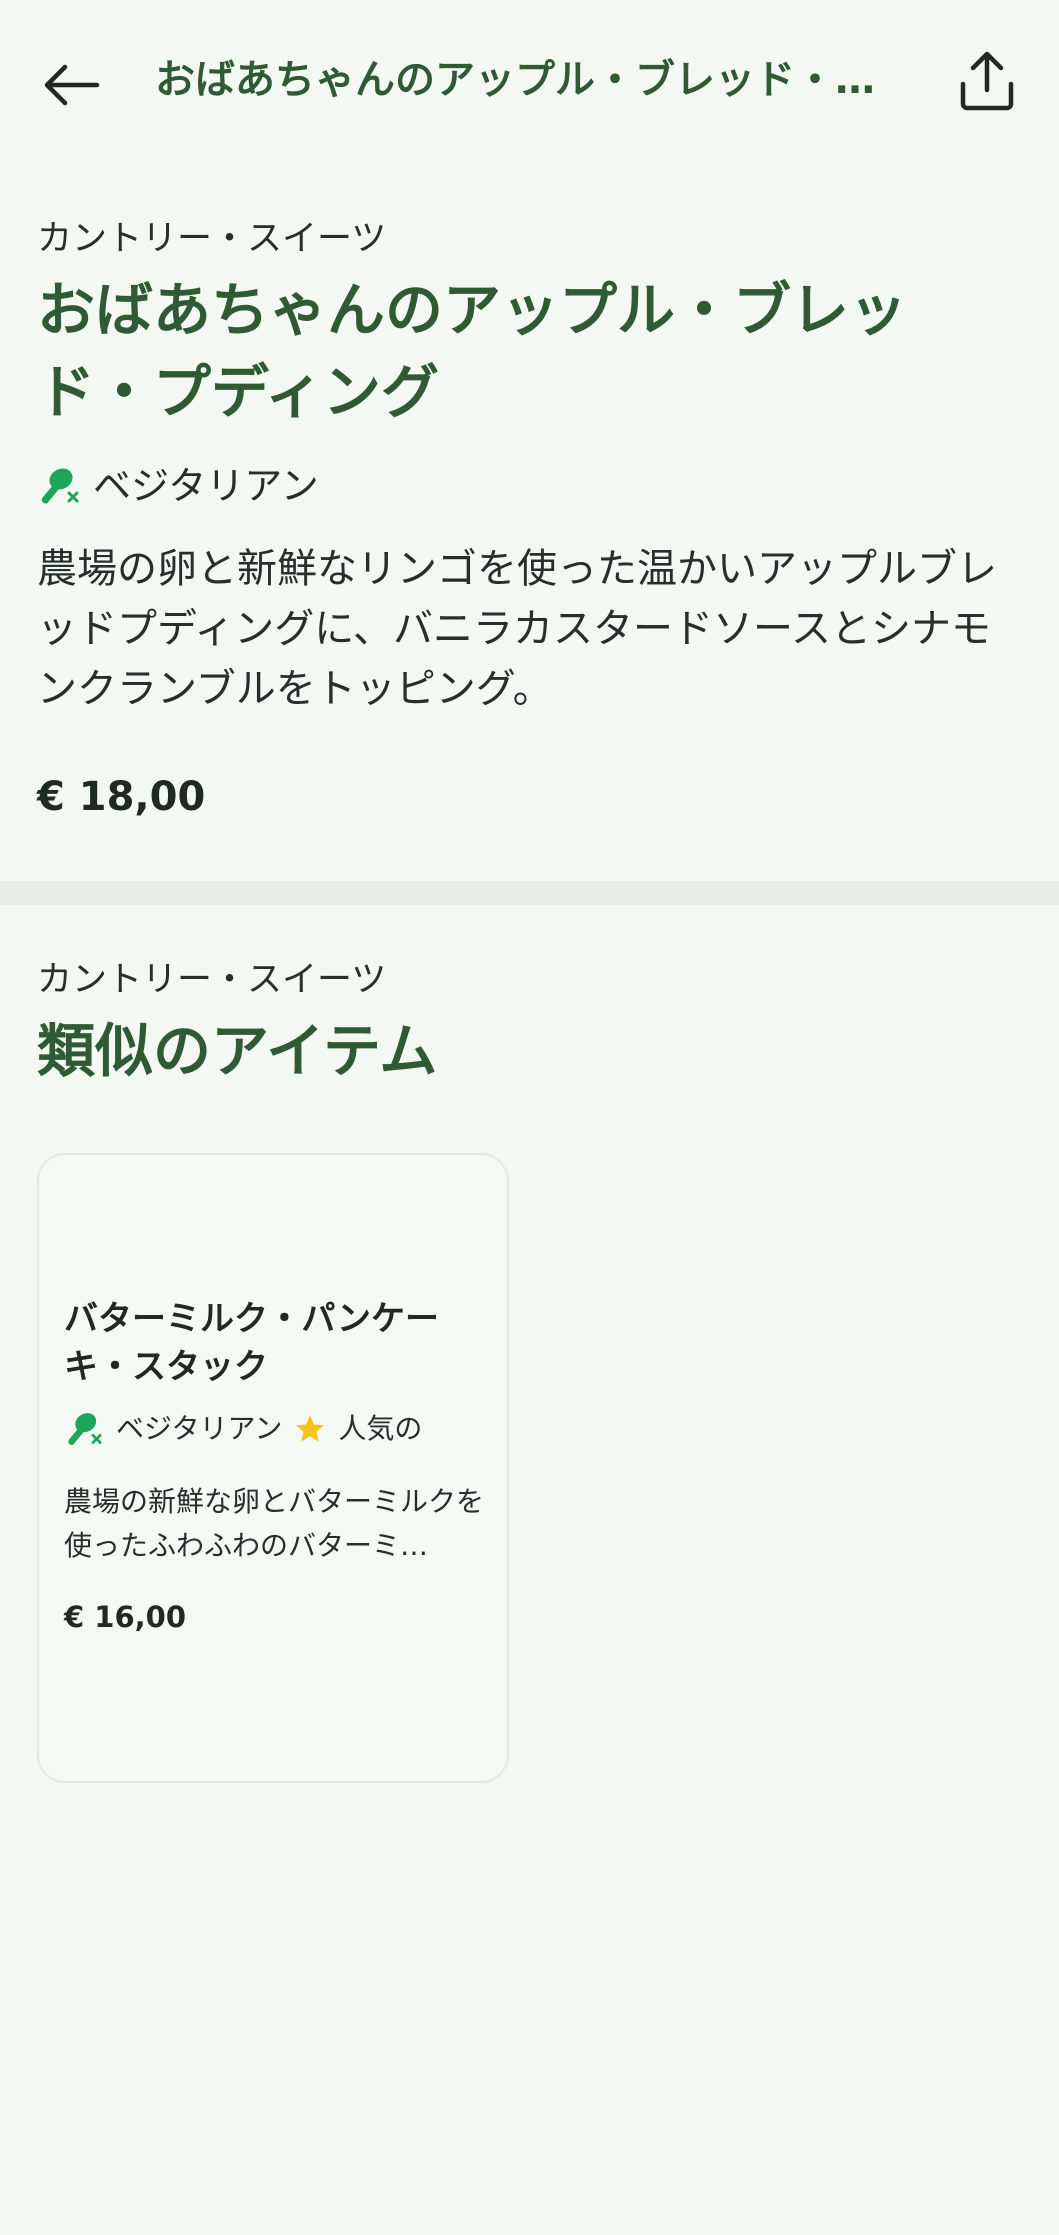  I want to click on header-title: おばあちゃんのアップル・ブレッド・プディング, so click(527, 80).